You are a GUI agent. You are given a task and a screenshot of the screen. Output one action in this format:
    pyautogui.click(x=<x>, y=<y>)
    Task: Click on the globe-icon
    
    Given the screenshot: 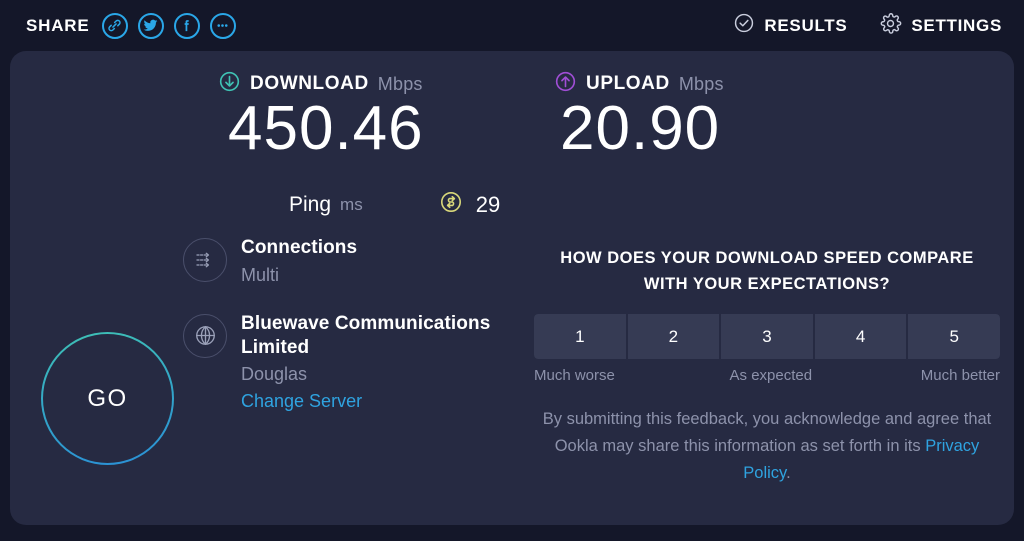 What is the action you would take?
    pyautogui.click(x=205, y=335)
    